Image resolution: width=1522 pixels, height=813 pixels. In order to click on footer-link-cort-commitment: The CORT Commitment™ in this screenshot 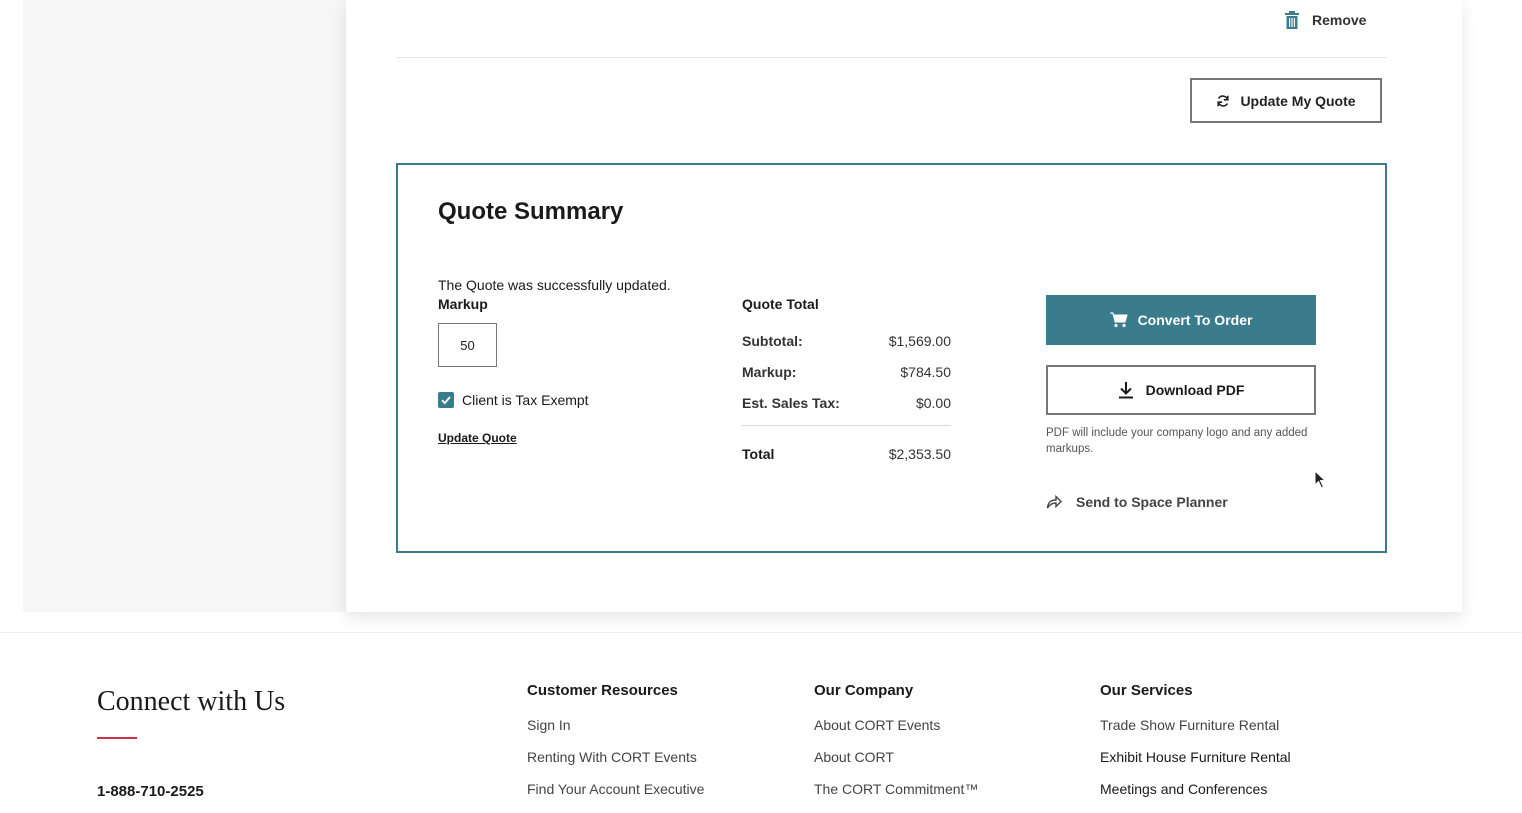, I will do `click(896, 797)`.